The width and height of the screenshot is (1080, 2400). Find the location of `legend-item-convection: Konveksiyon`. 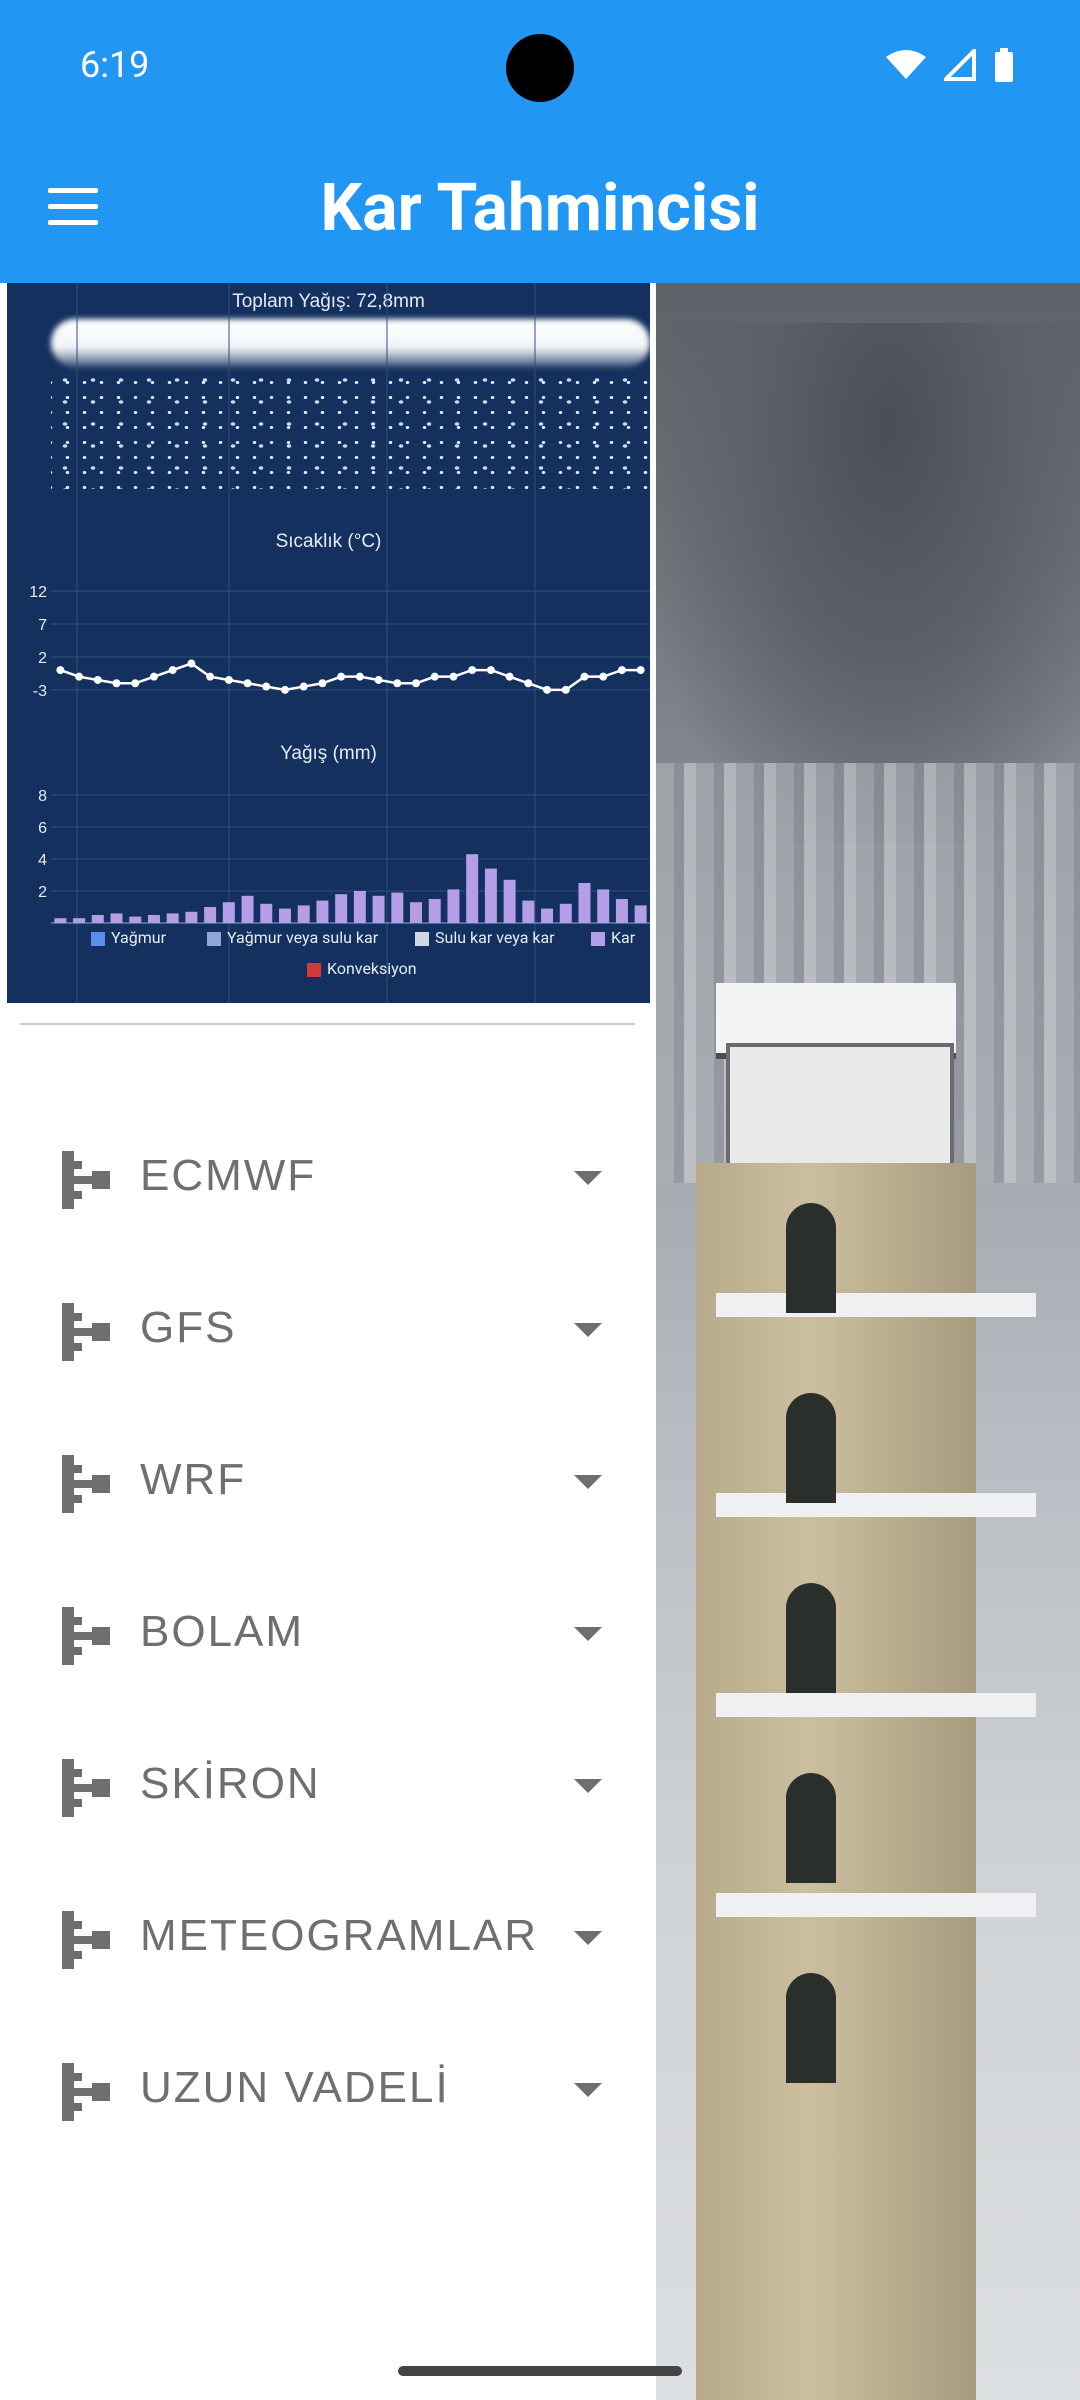

legend-item-convection: Konveksiyon is located at coordinates (362, 968).